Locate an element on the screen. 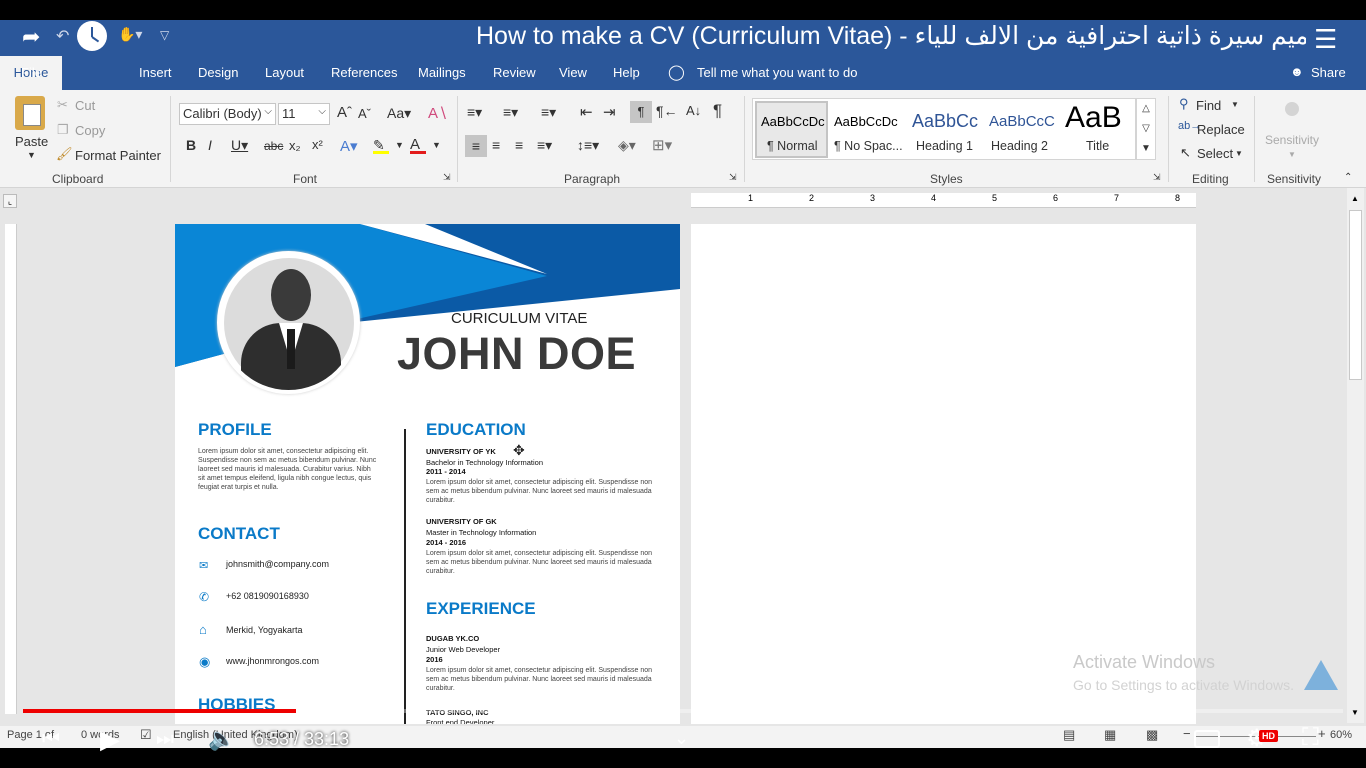 This screenshot has width=1366, height=768. watch-later-icon is located at coordinates (92, 36).